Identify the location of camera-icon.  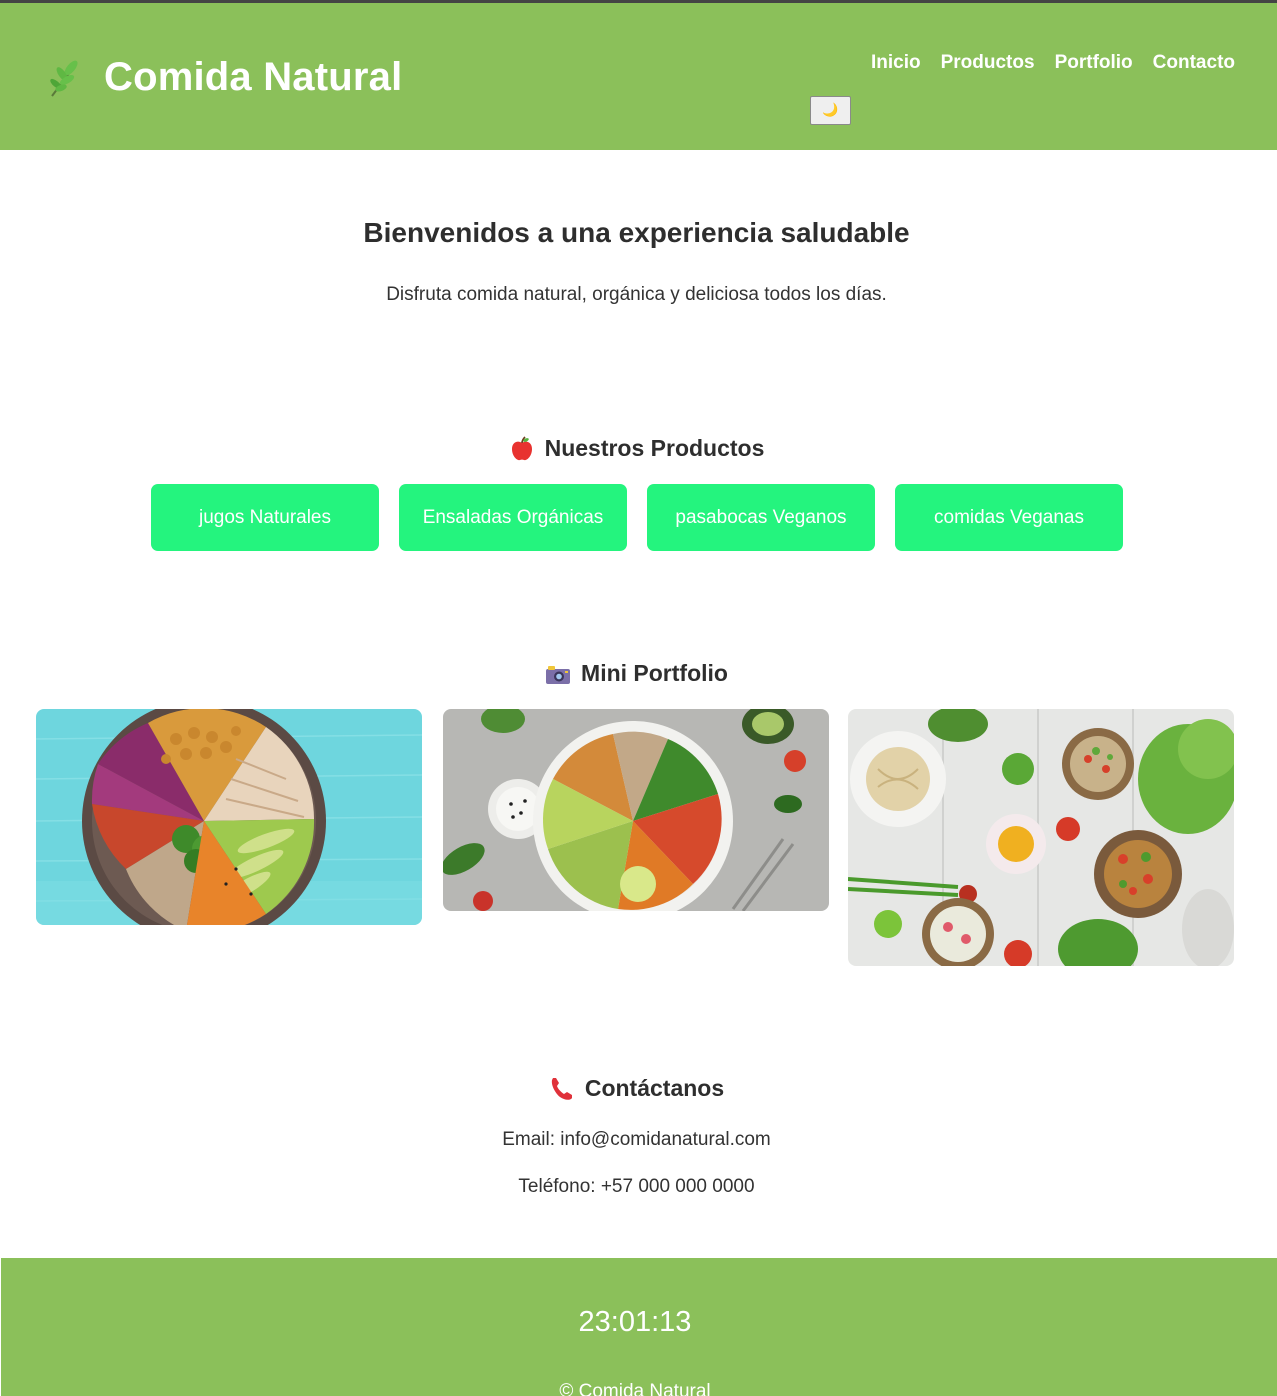
(558, 674).